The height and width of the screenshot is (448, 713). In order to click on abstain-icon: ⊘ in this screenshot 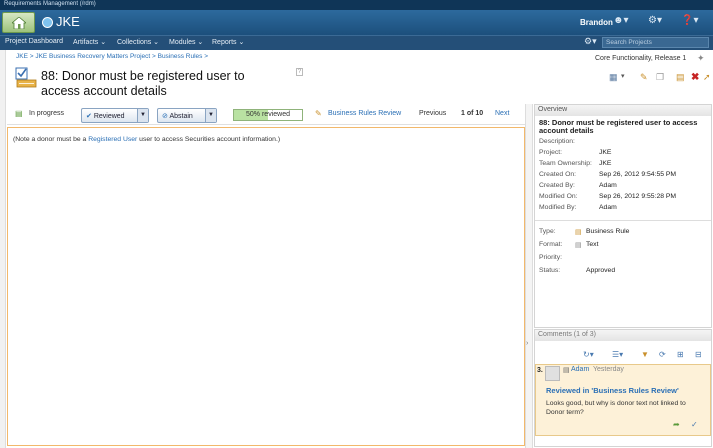, I will do `click(165, 116)`.